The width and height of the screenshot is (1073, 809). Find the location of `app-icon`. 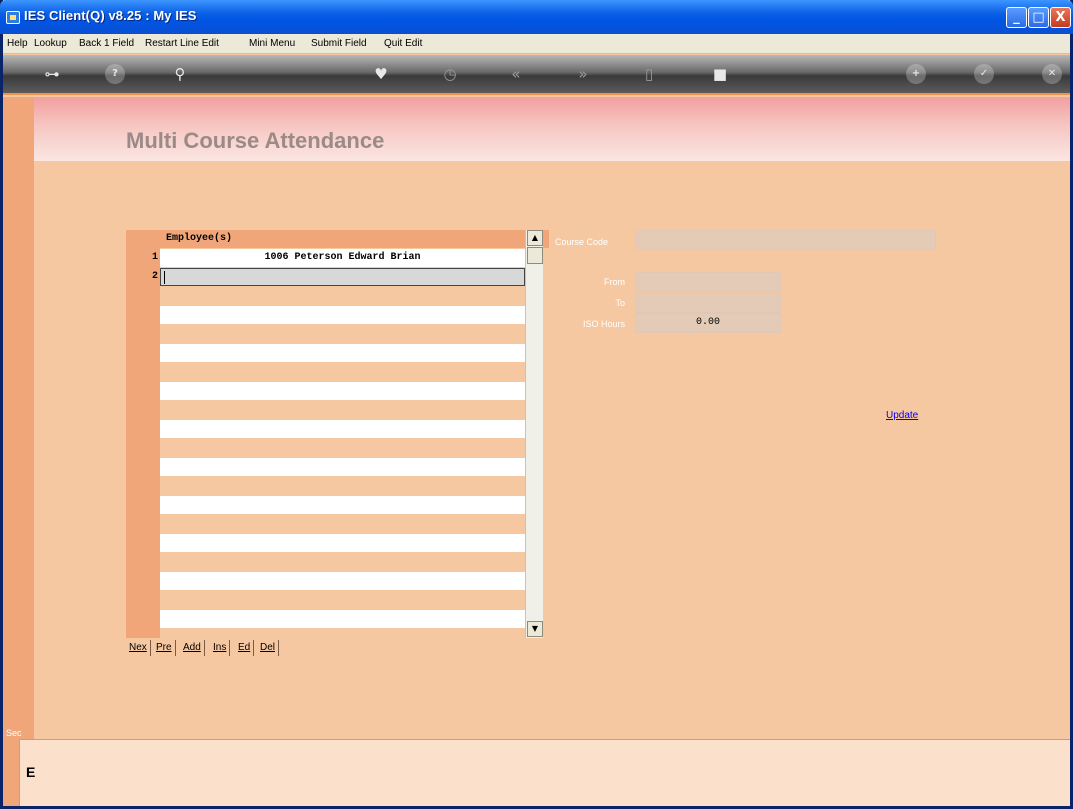

app-icon is located at coordinates (13, 17).